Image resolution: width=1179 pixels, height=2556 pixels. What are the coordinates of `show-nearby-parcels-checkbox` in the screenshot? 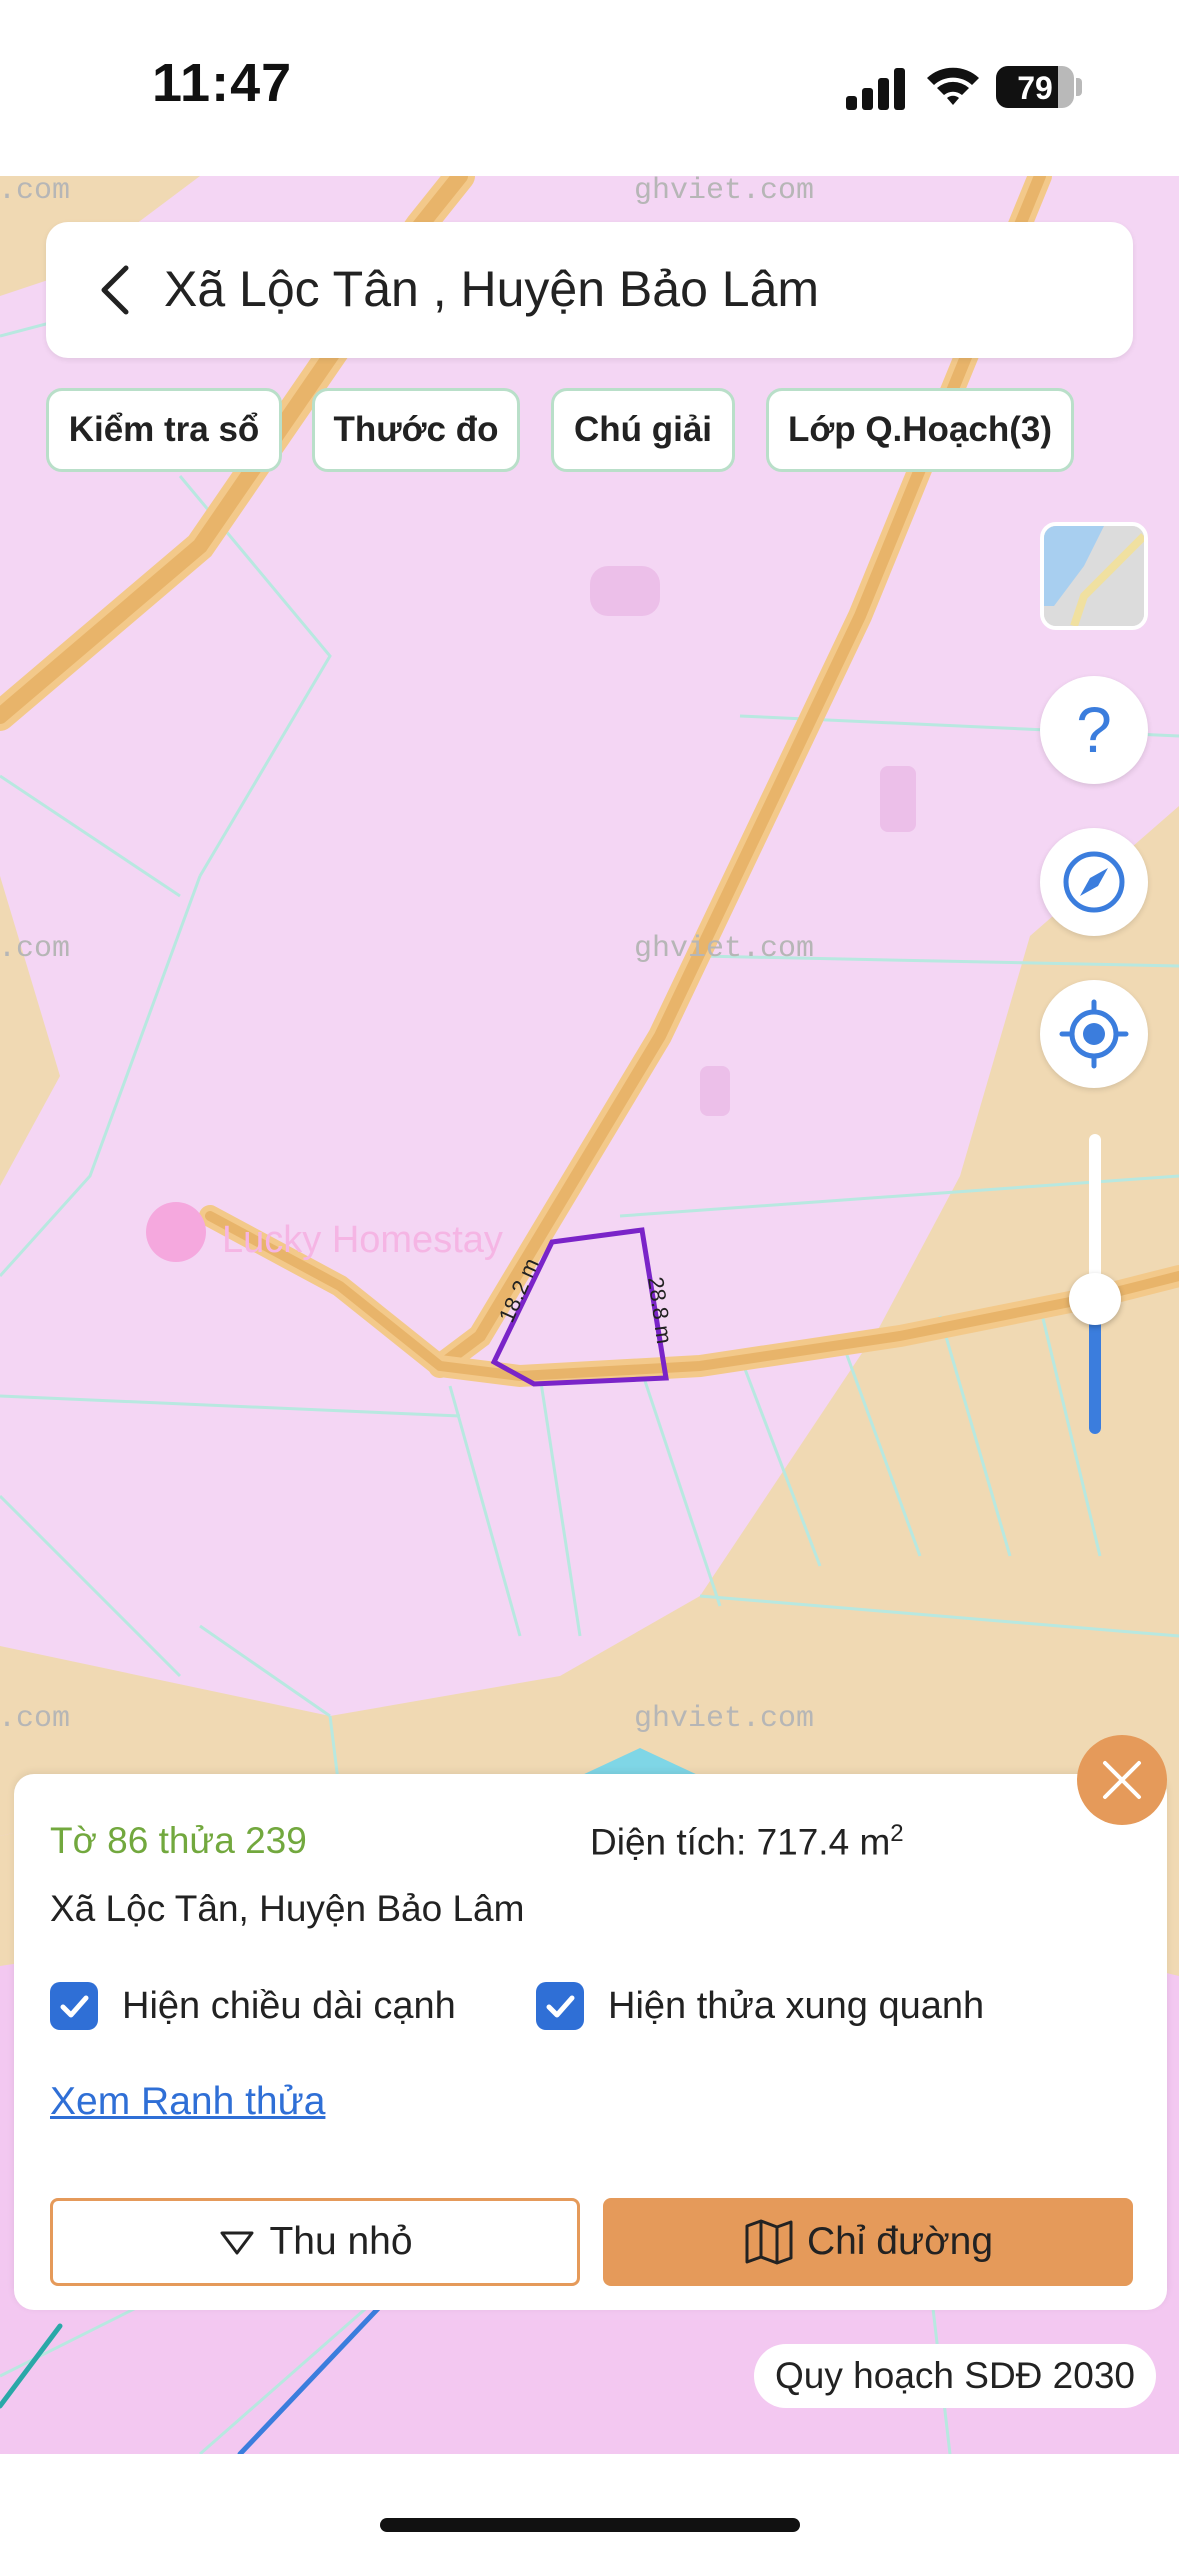 It's located at (560, 2006).